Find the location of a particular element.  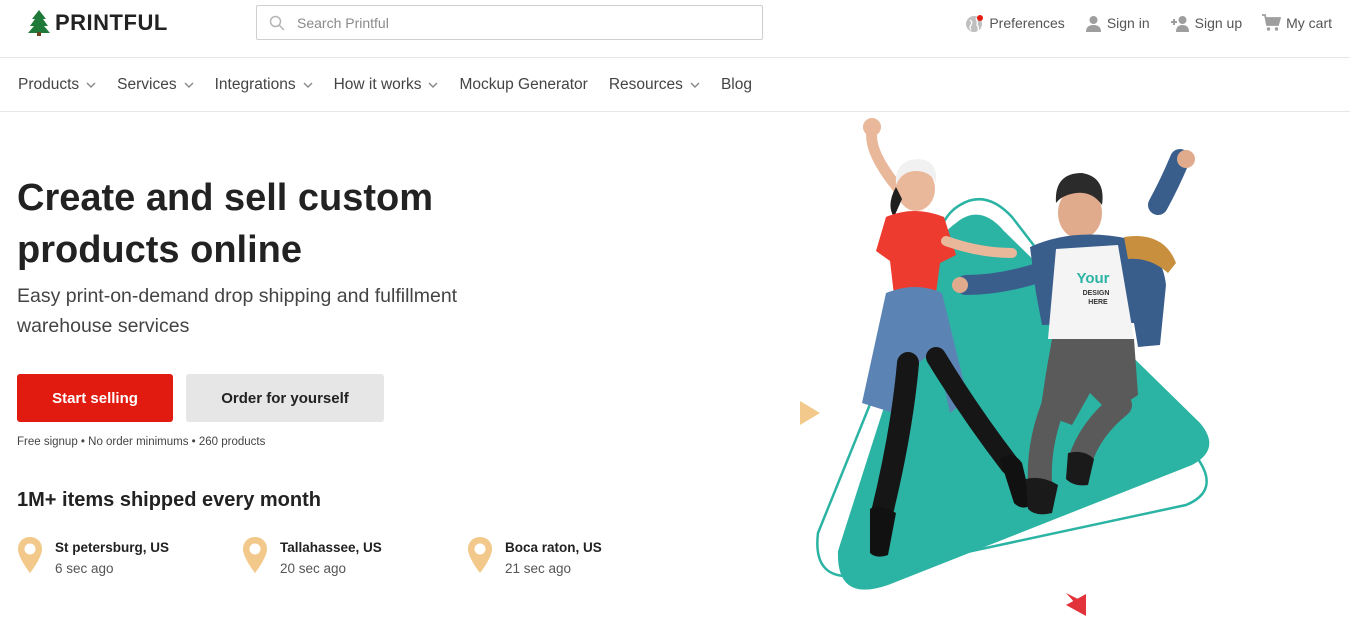

nav-item-label: Blog is located at coordinates (736, 84).